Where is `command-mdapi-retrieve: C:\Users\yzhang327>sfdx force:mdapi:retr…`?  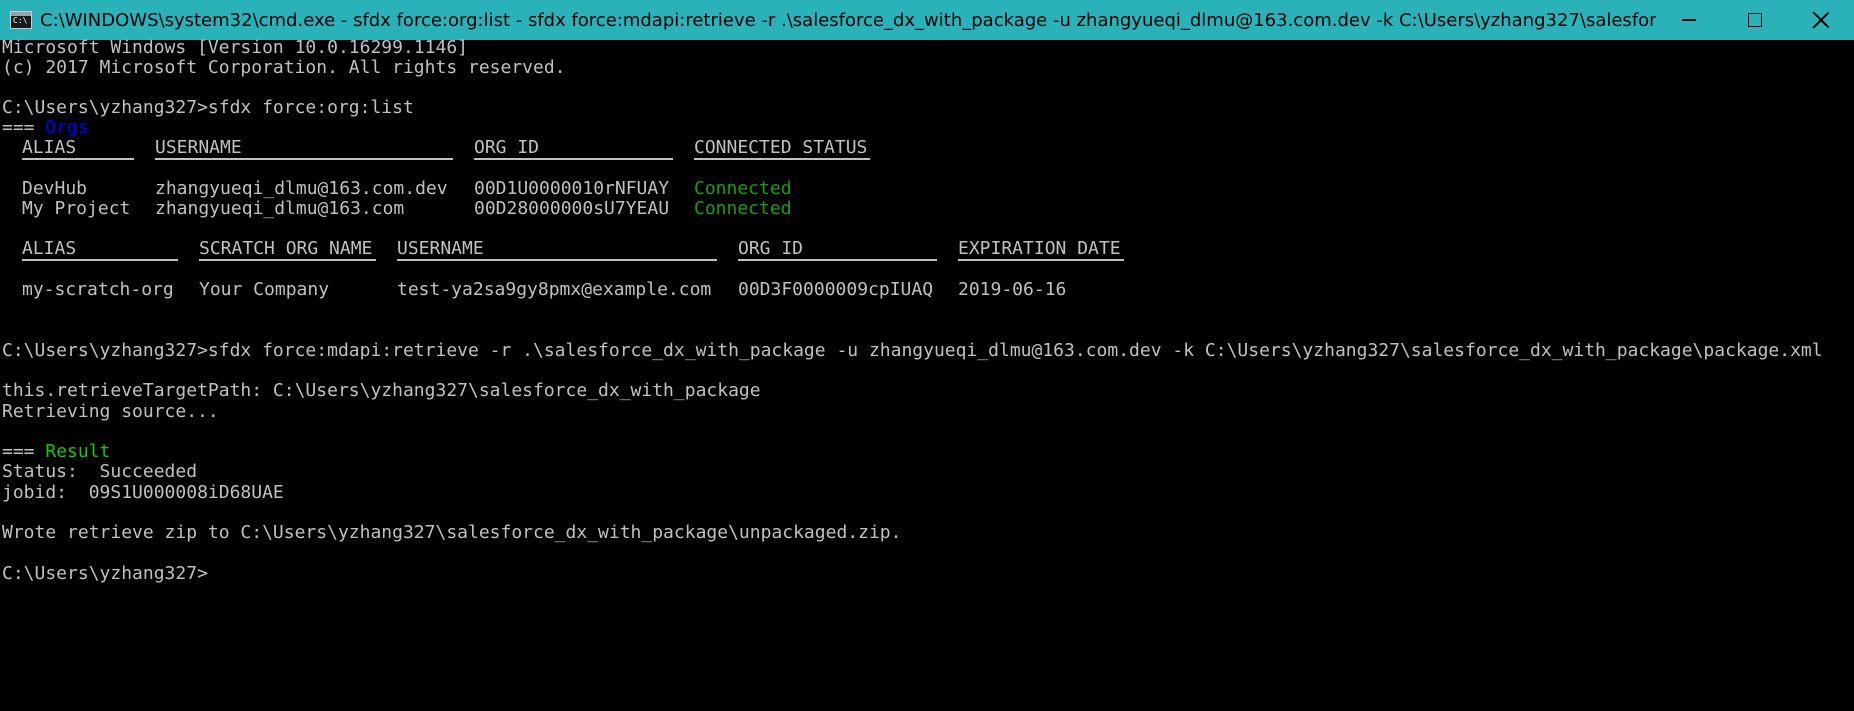
command-mdapi-retrieve: C:\Users\yzhang327>sfdx force:mdapi:retr… is located at coordinates (912, 350).